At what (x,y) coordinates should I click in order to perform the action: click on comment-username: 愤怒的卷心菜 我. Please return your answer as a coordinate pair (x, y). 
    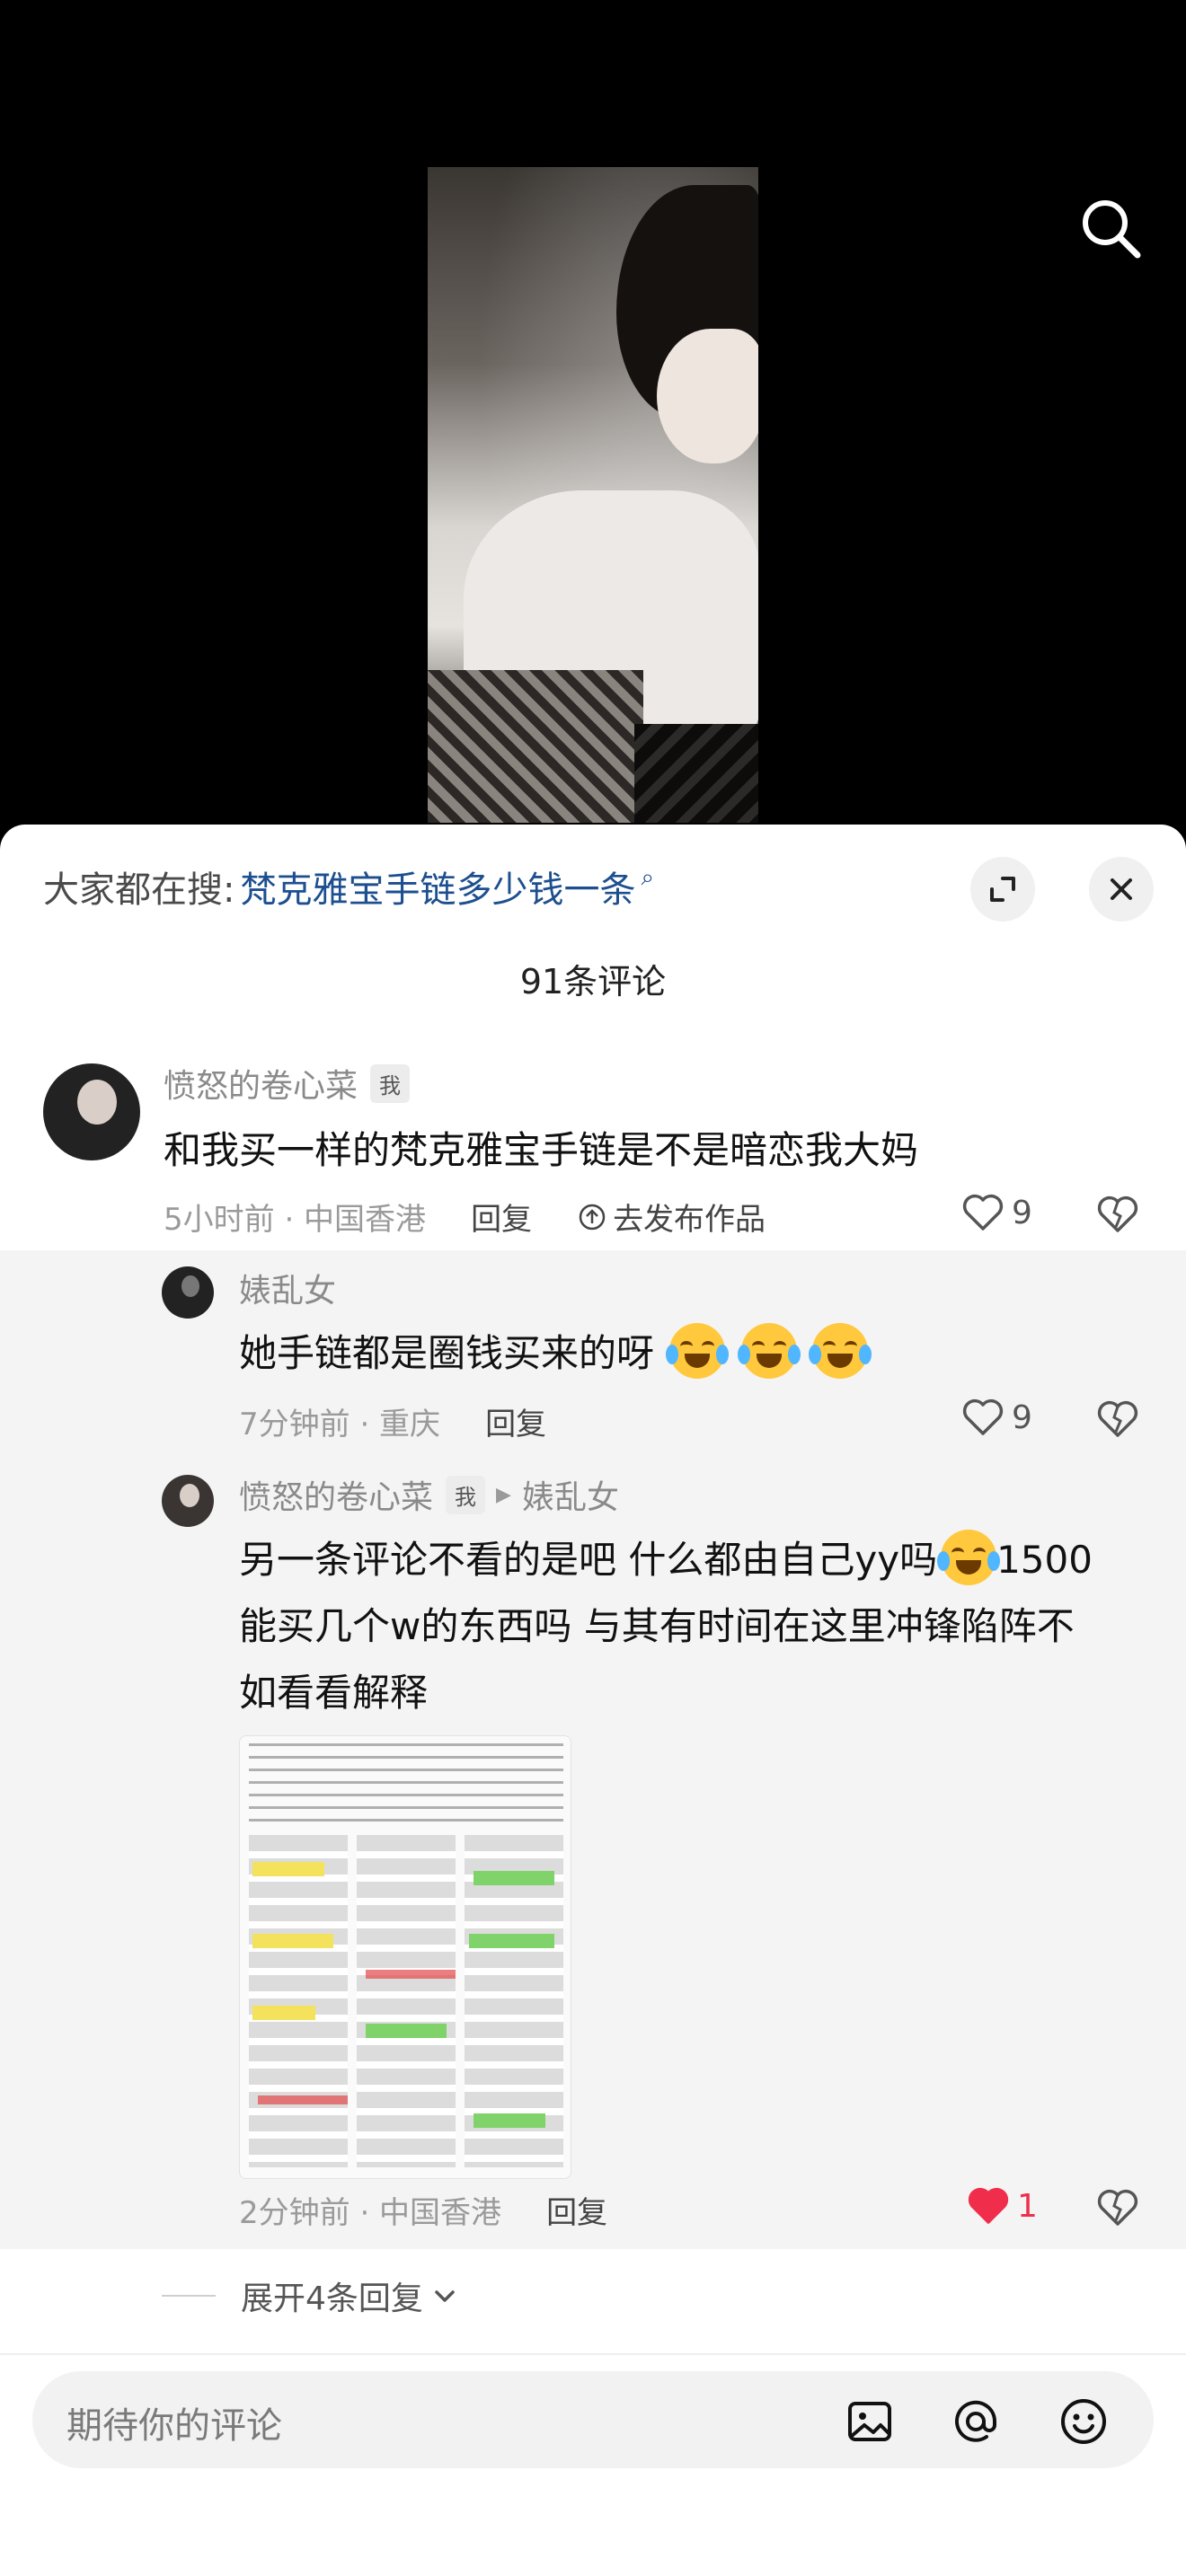
    Looking at the image, I should click on (287, 1083).